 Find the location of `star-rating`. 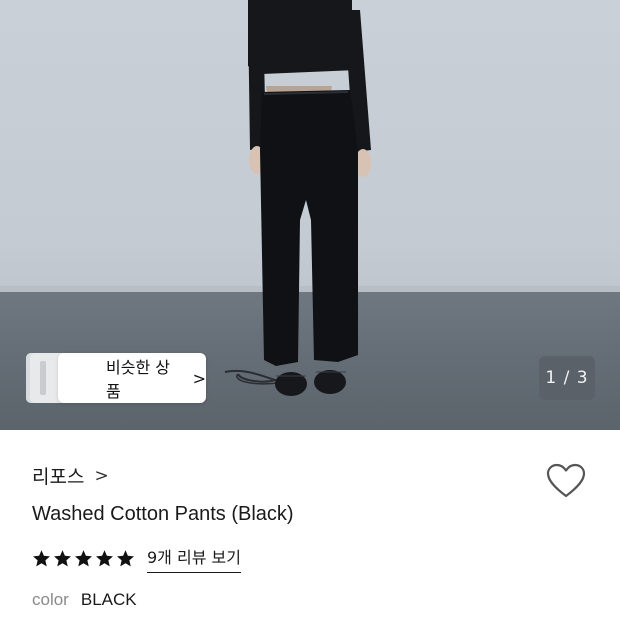

star-rating is located at coordinates (83, 558).